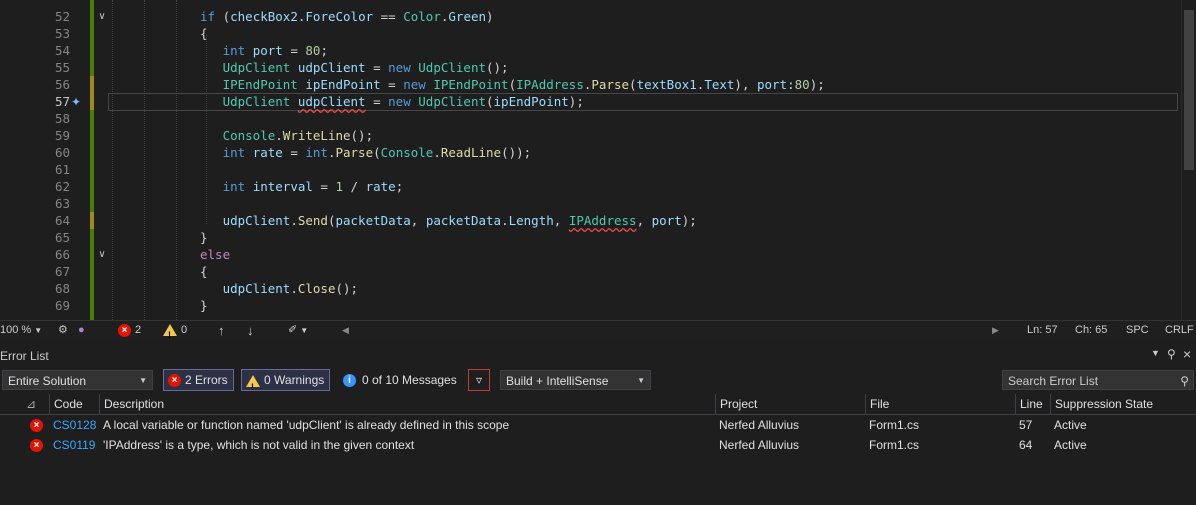 The height and width of the screenshot is (505, 1196). What do you see at coordinates (719, 84) in the screenshot?
I see `code-token: Text` at bounding box center [719, 84].